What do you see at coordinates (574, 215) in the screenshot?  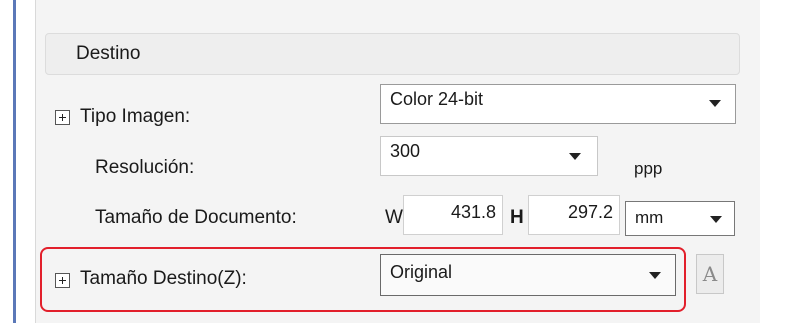 I see `height-input: 297.2` at bounding box center [574, 215].